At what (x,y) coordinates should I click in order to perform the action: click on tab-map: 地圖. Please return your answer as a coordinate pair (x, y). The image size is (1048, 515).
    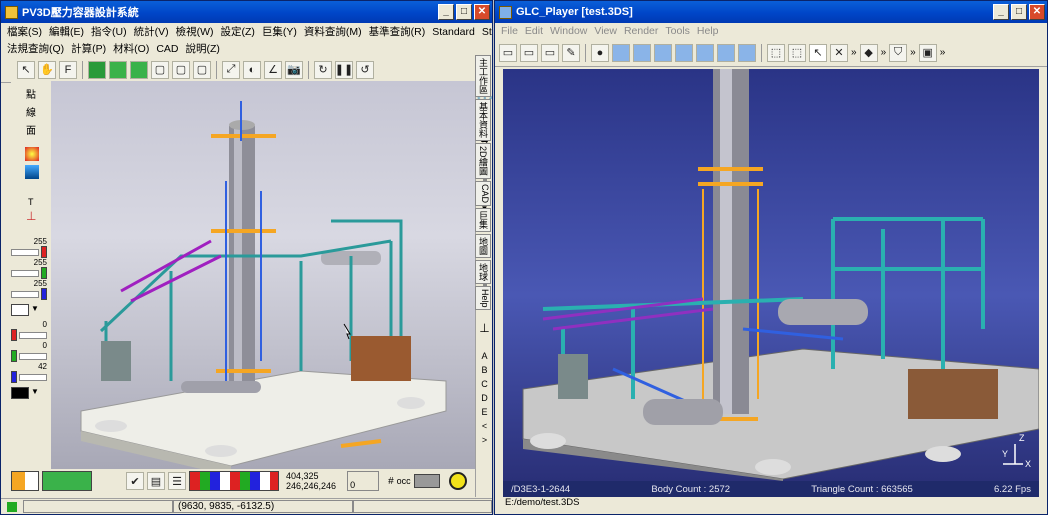
    Looking at the image, I should click on (483, 245).